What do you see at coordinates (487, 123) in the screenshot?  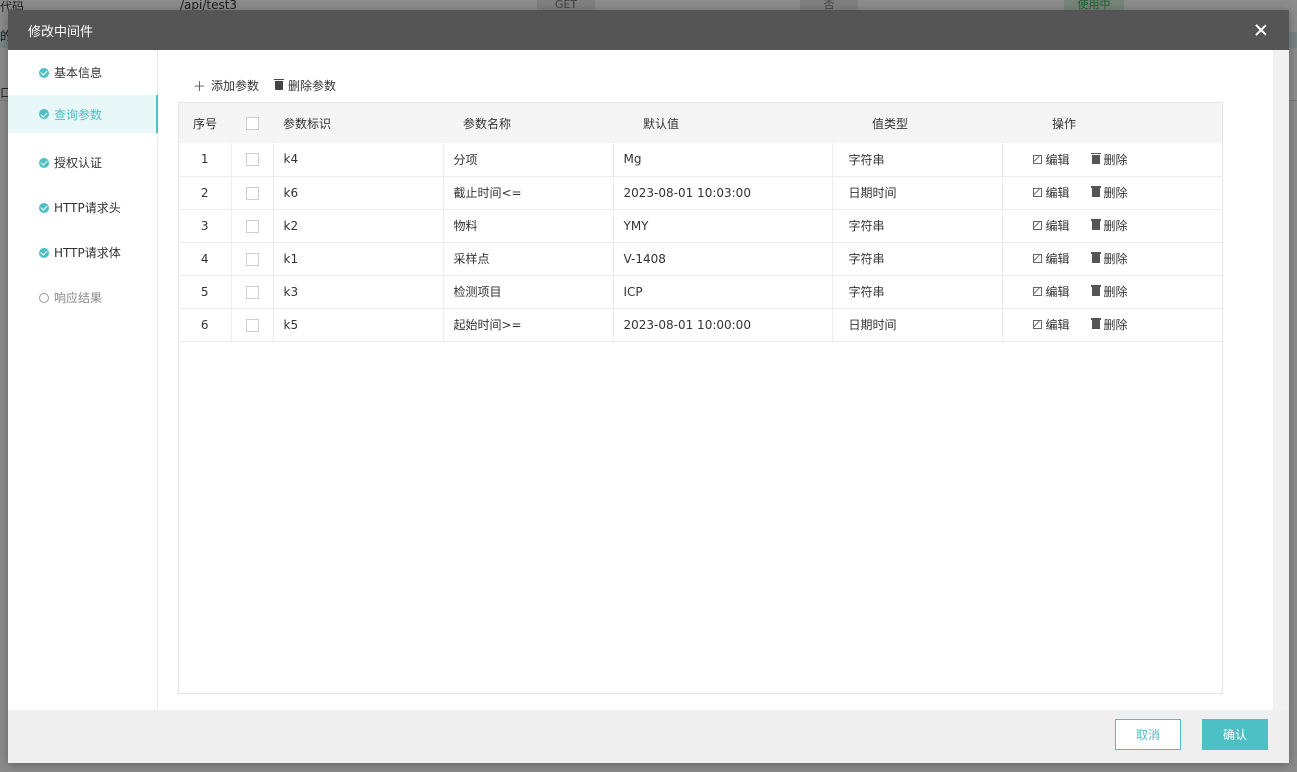 I see `header-name: 参数名称` at bounding box center [487, 123].